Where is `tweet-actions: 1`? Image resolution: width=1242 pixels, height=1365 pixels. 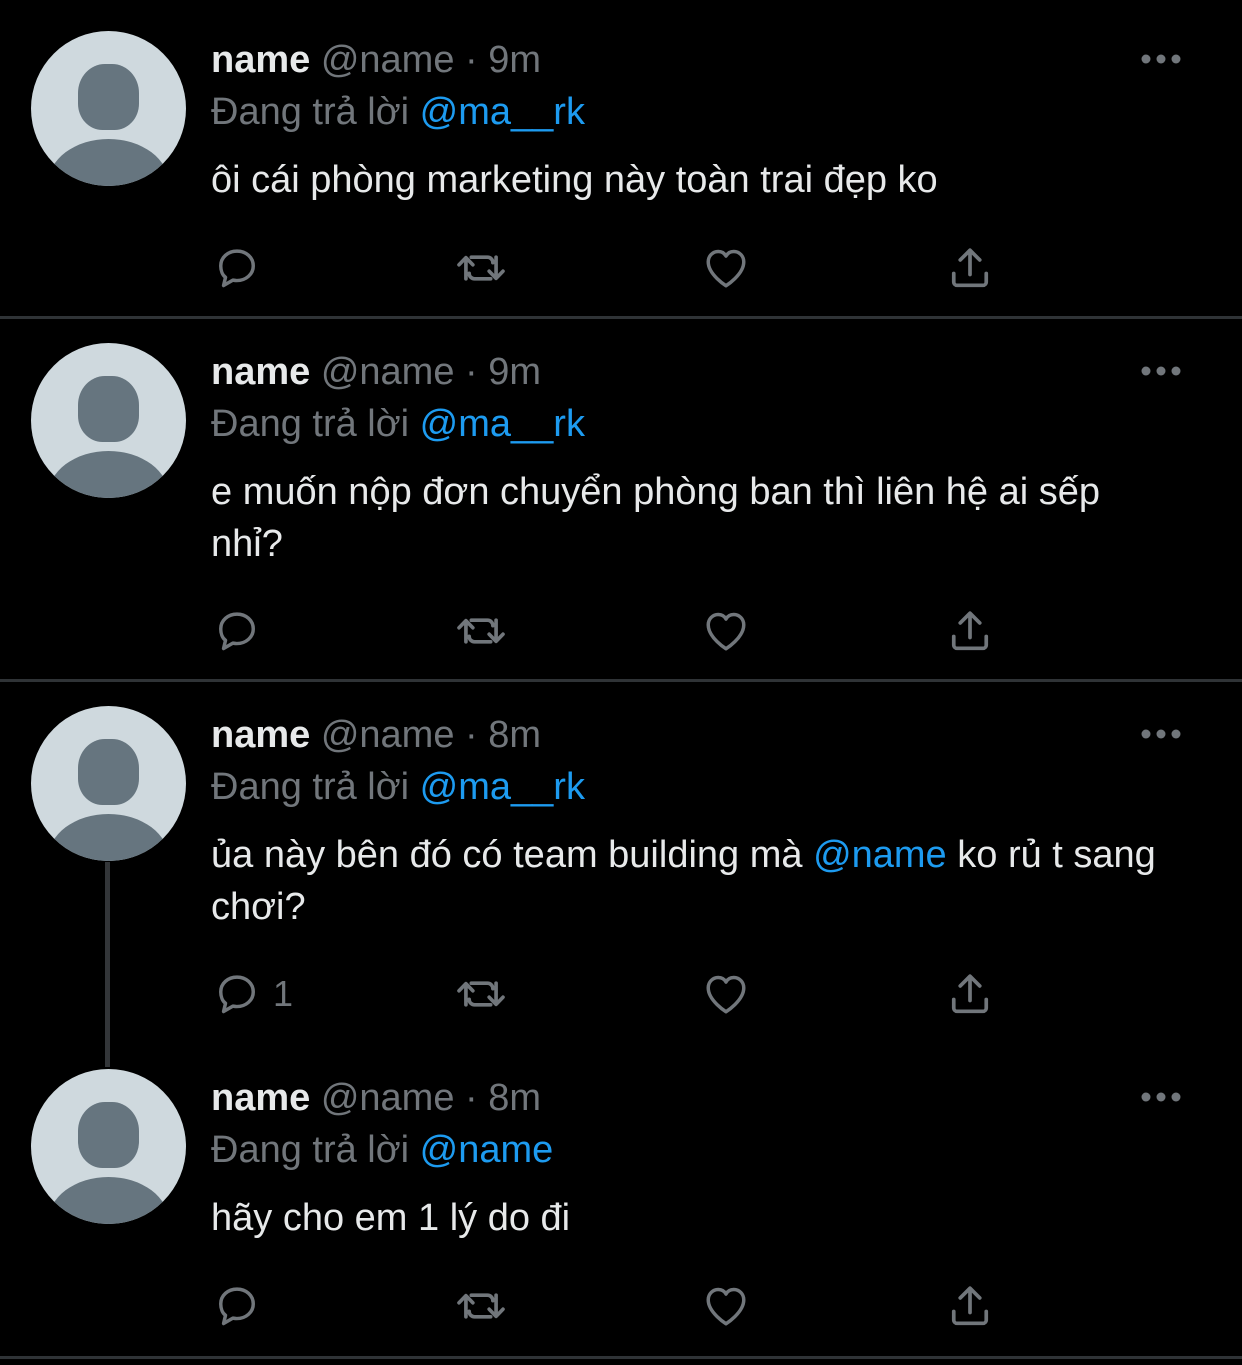 tweet-actions: 1 is located at coordinates (611, 994).